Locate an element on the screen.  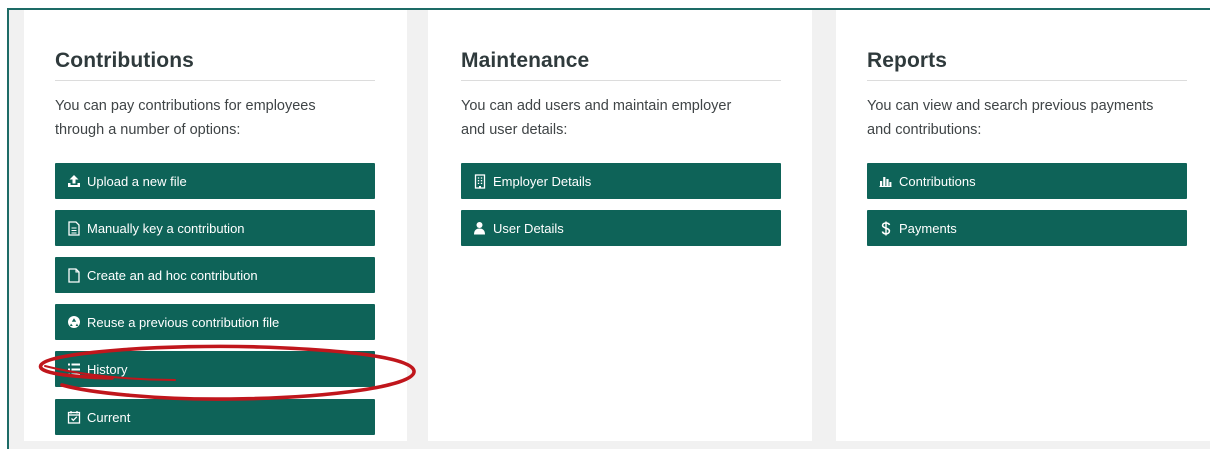
upload-new-file-button: Upload a new file is located at coordinates (215, 181).